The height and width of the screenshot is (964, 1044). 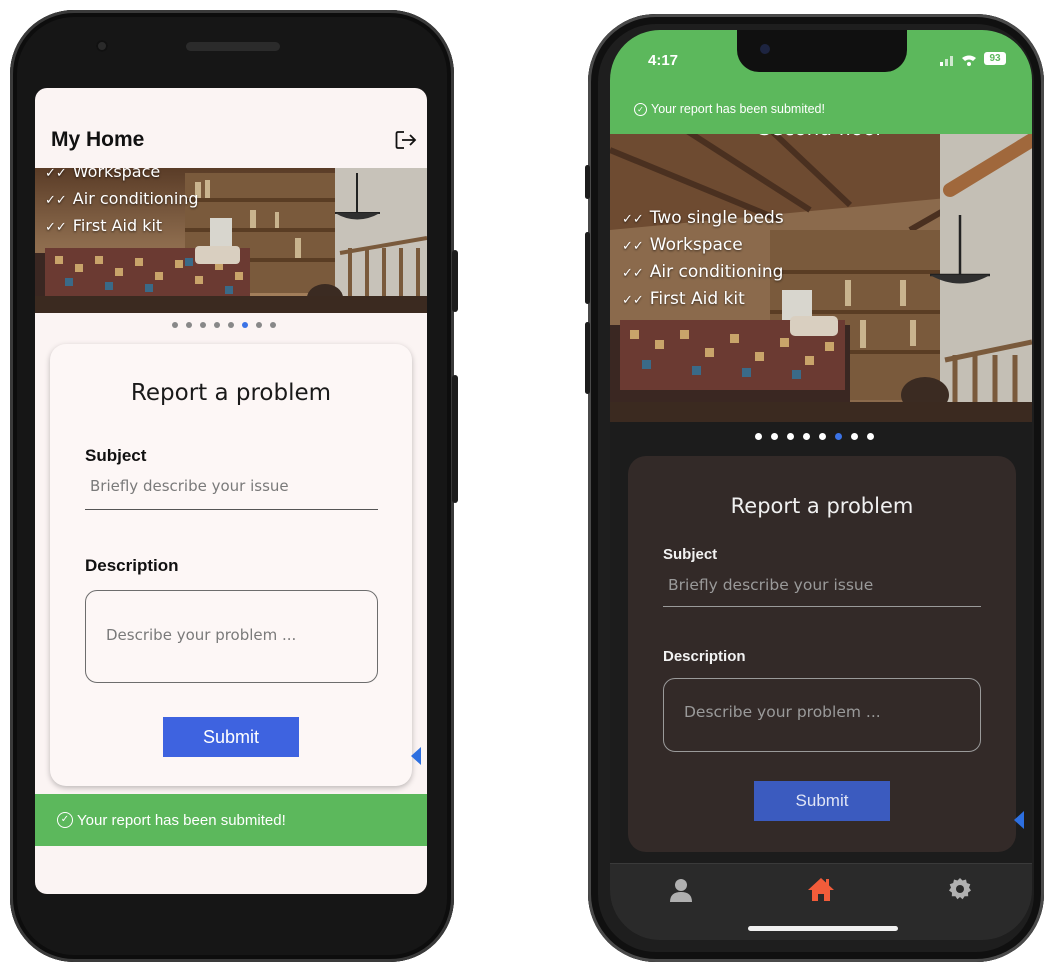 I want to click on iphone-volume-up, so click(x=587, y=268).